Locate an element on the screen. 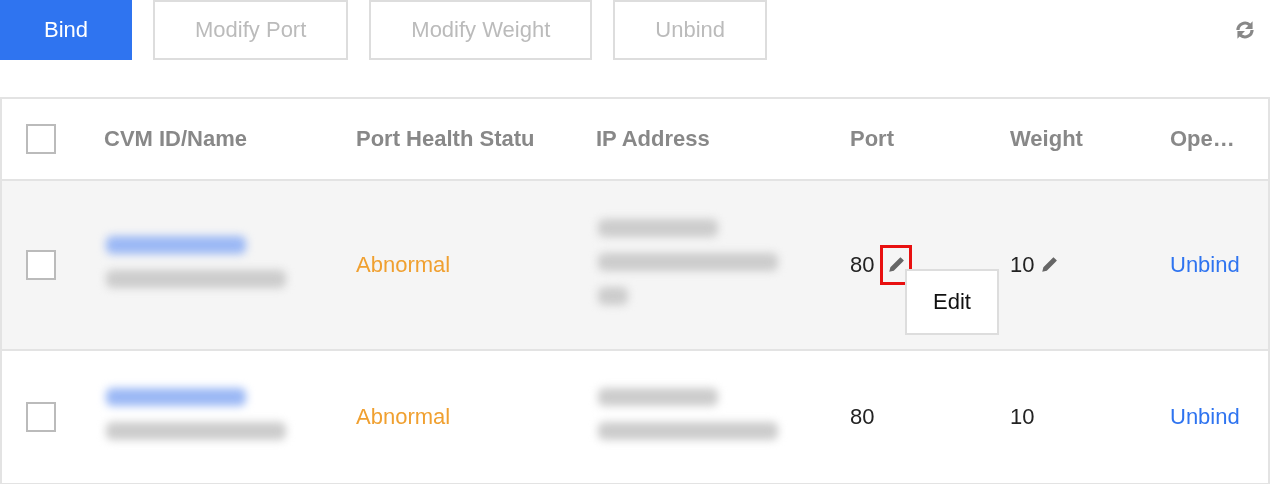  column-header: IP Address is located at coordinates (653, 139).